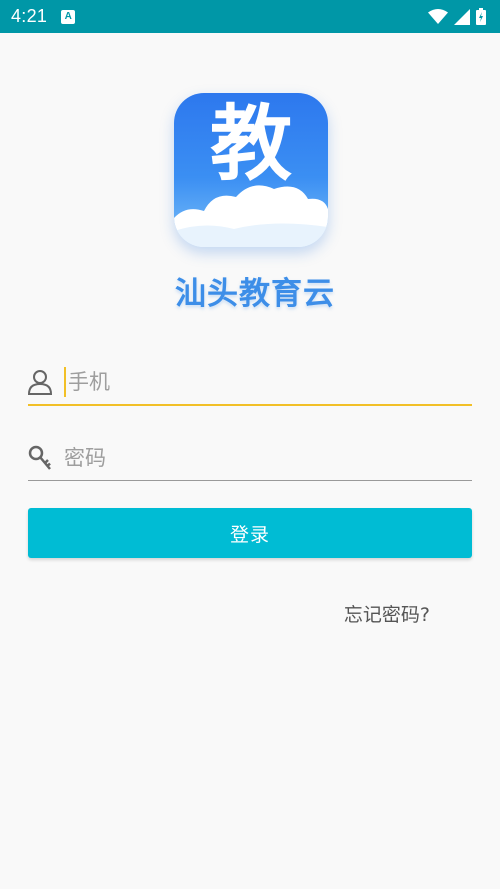  Describe the element at coordinates (462, 16) in the screenshot. I see `signal-icon` at that location.